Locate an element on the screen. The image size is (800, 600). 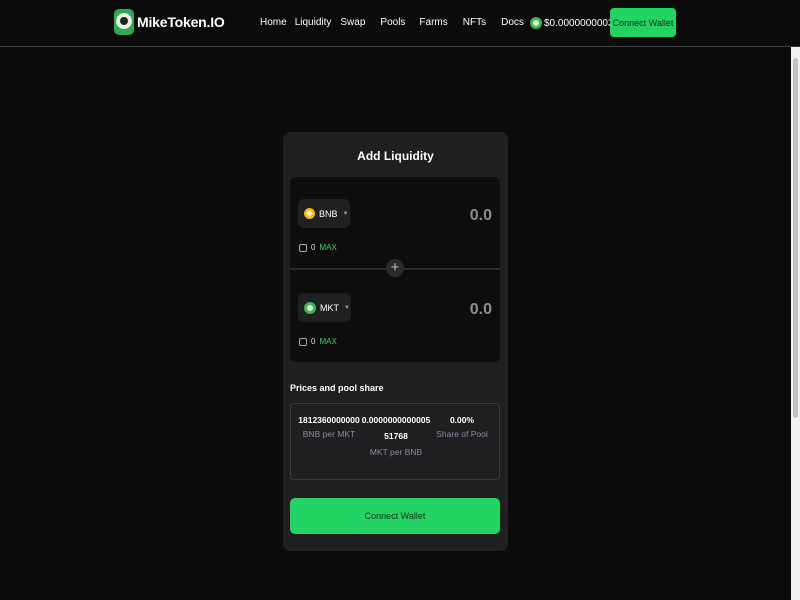
mkt-per-bnb-value-cont: 51768 is located at coordinates (396, 436).